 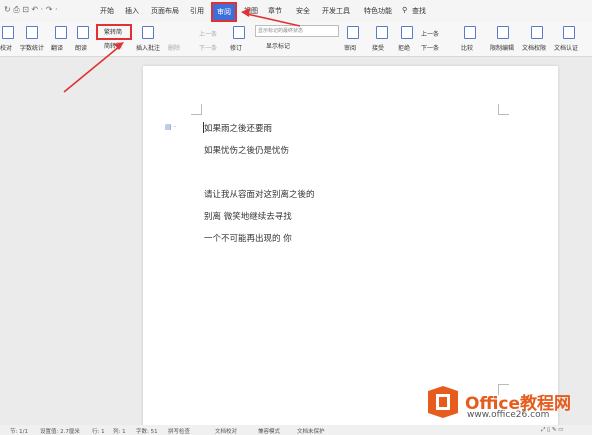 What do you see at coordinates (147, 431) in the screenshot?
I see `status-word-count: 字数: 51` at bounding box center [147, 431].